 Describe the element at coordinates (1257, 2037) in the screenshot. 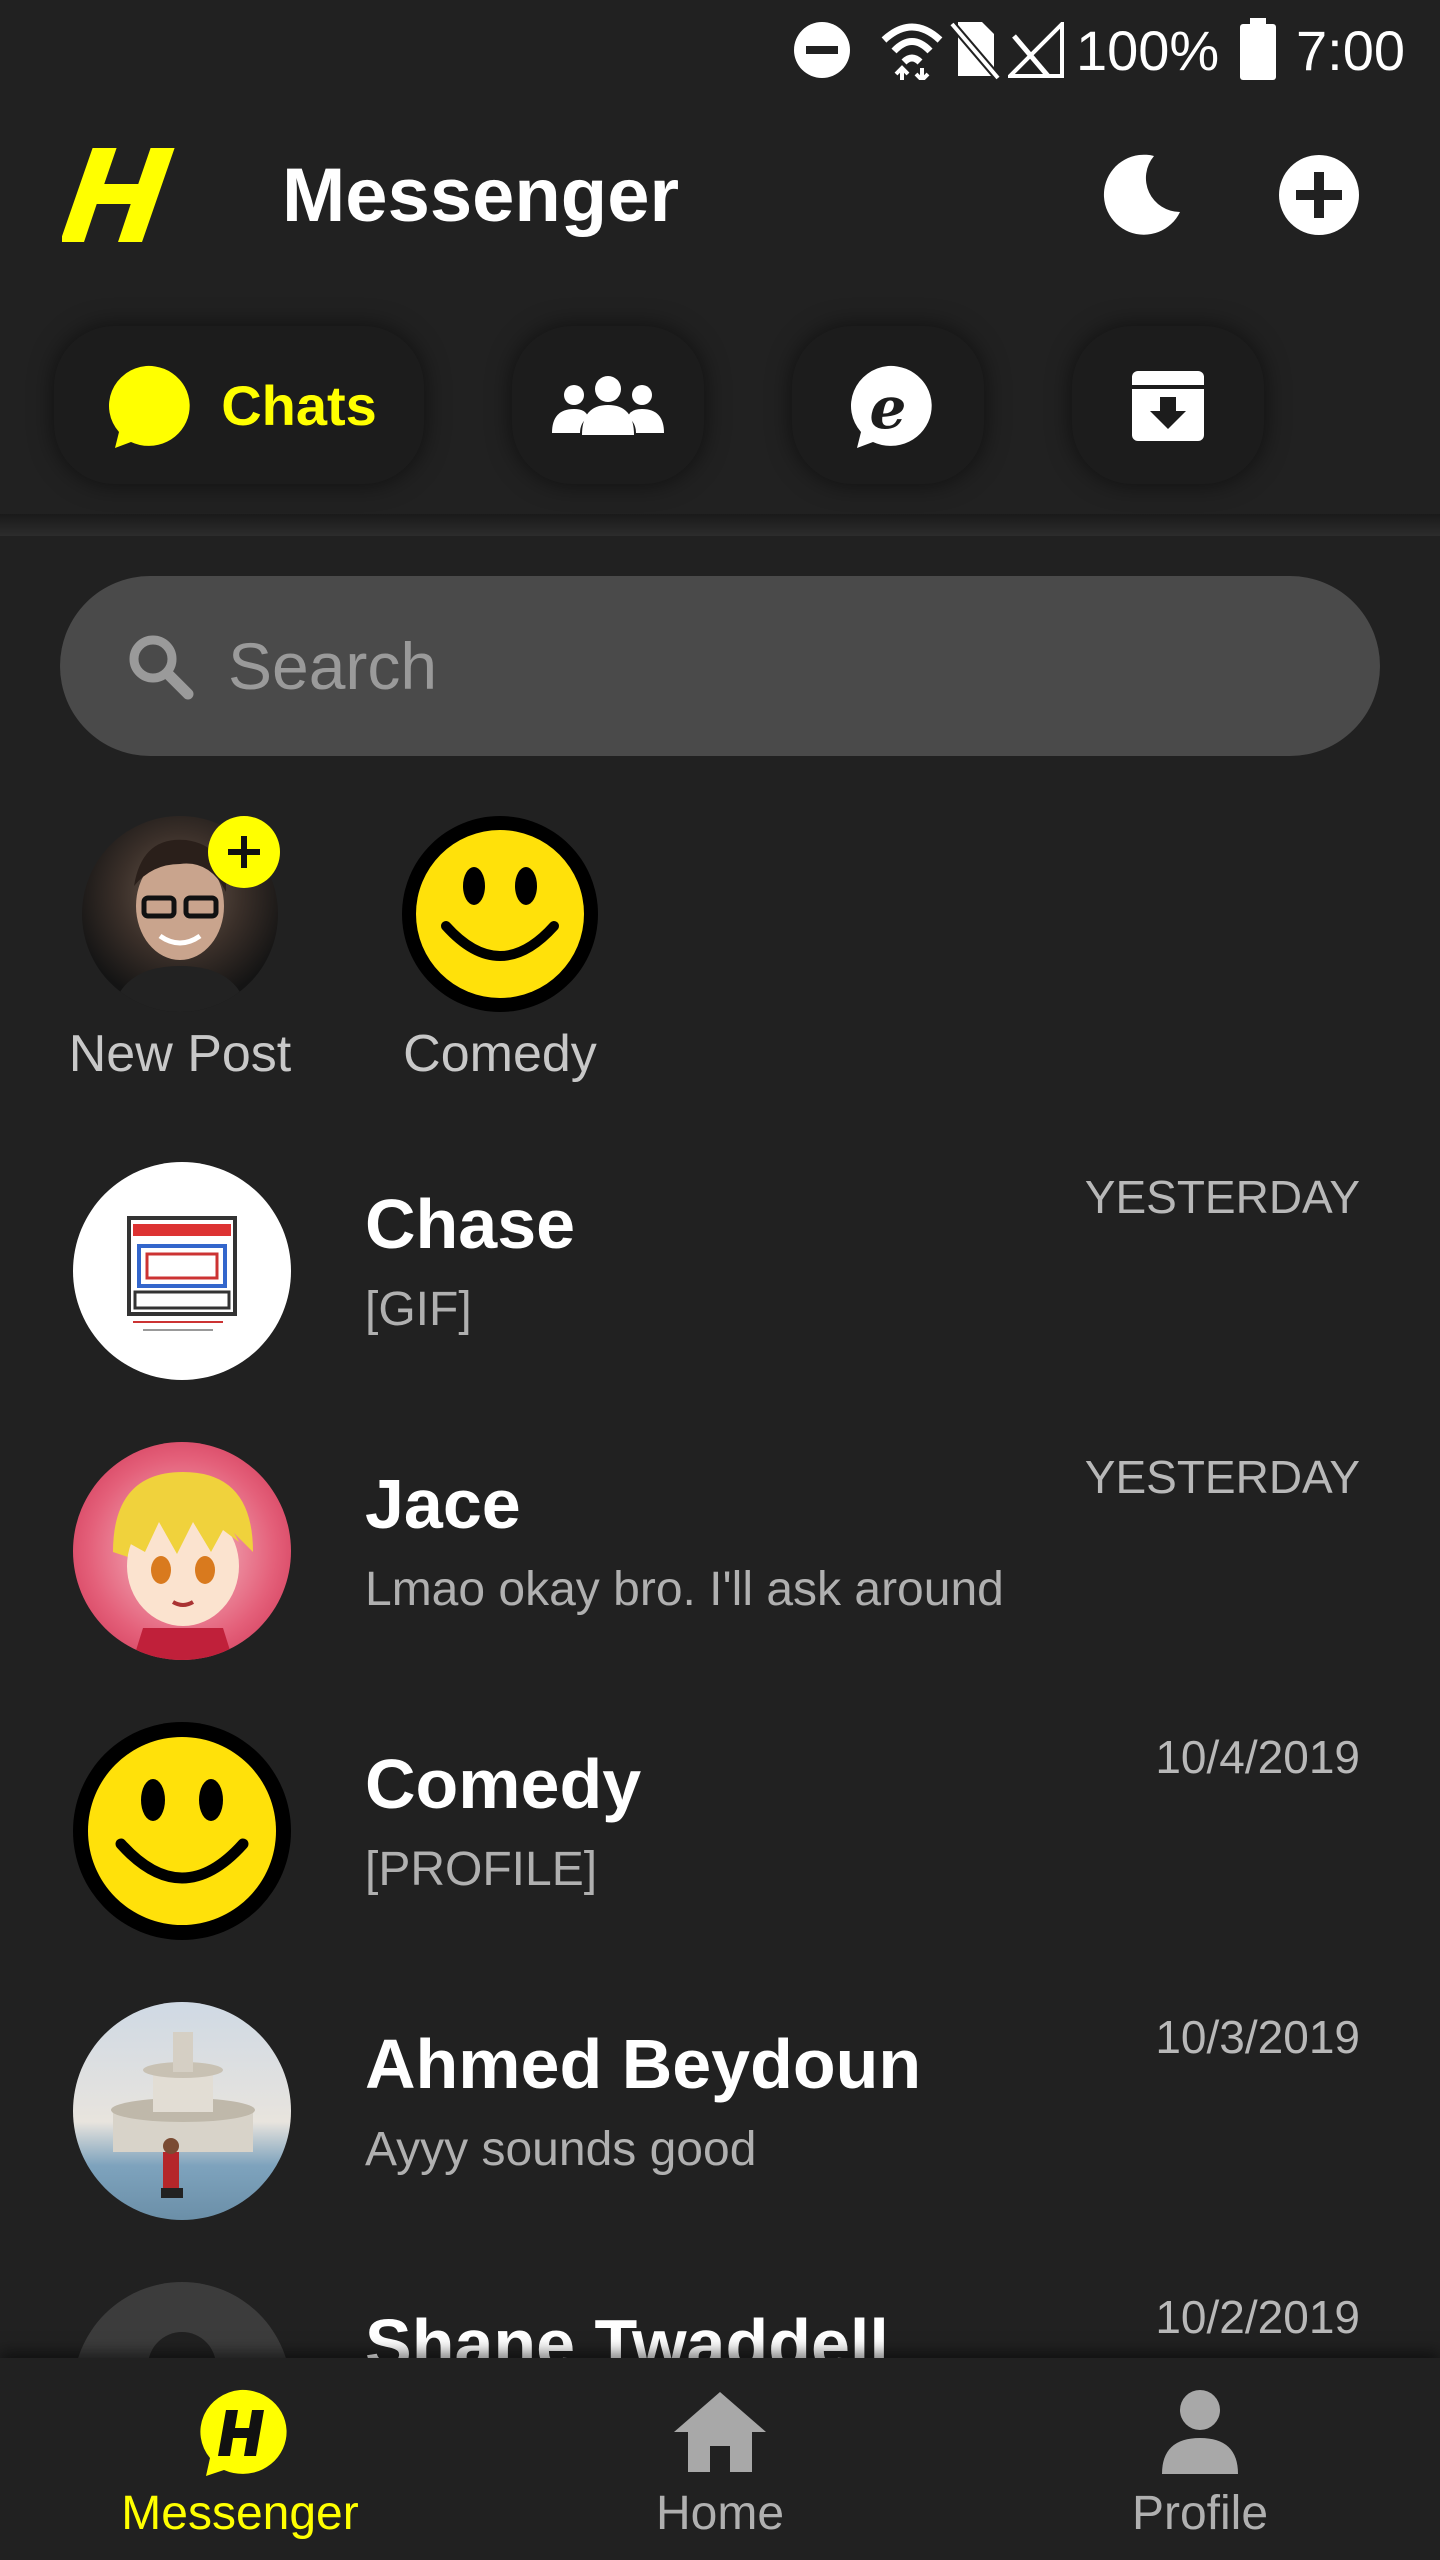

I see `chat-time: 10/3/2019` at that location.